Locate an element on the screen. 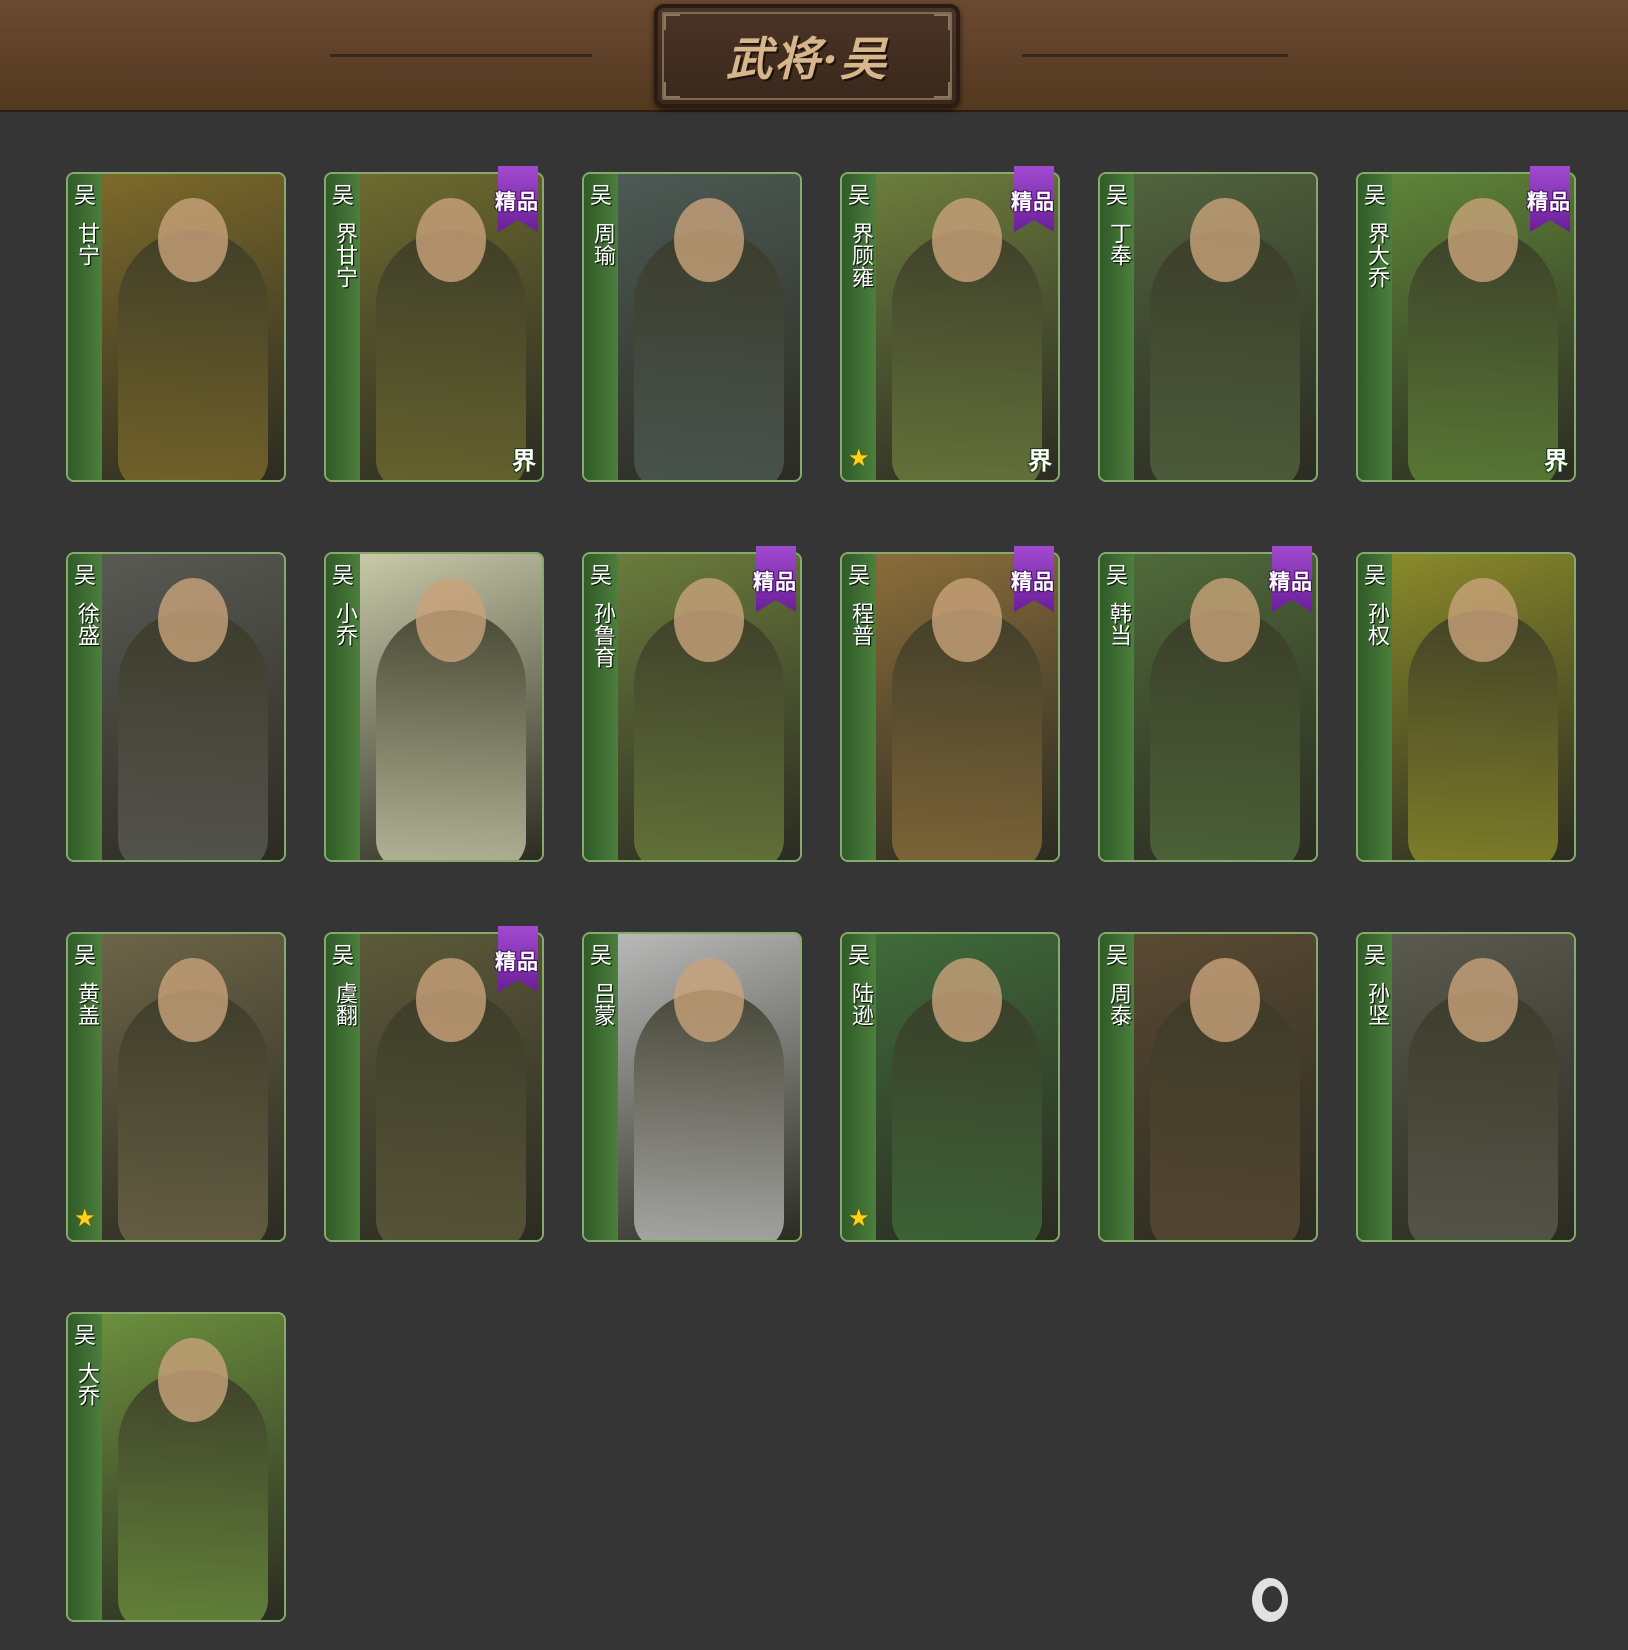 The image size is (1628, 1650). general-name: 界大乔 is located at coordinates (1376, 255).